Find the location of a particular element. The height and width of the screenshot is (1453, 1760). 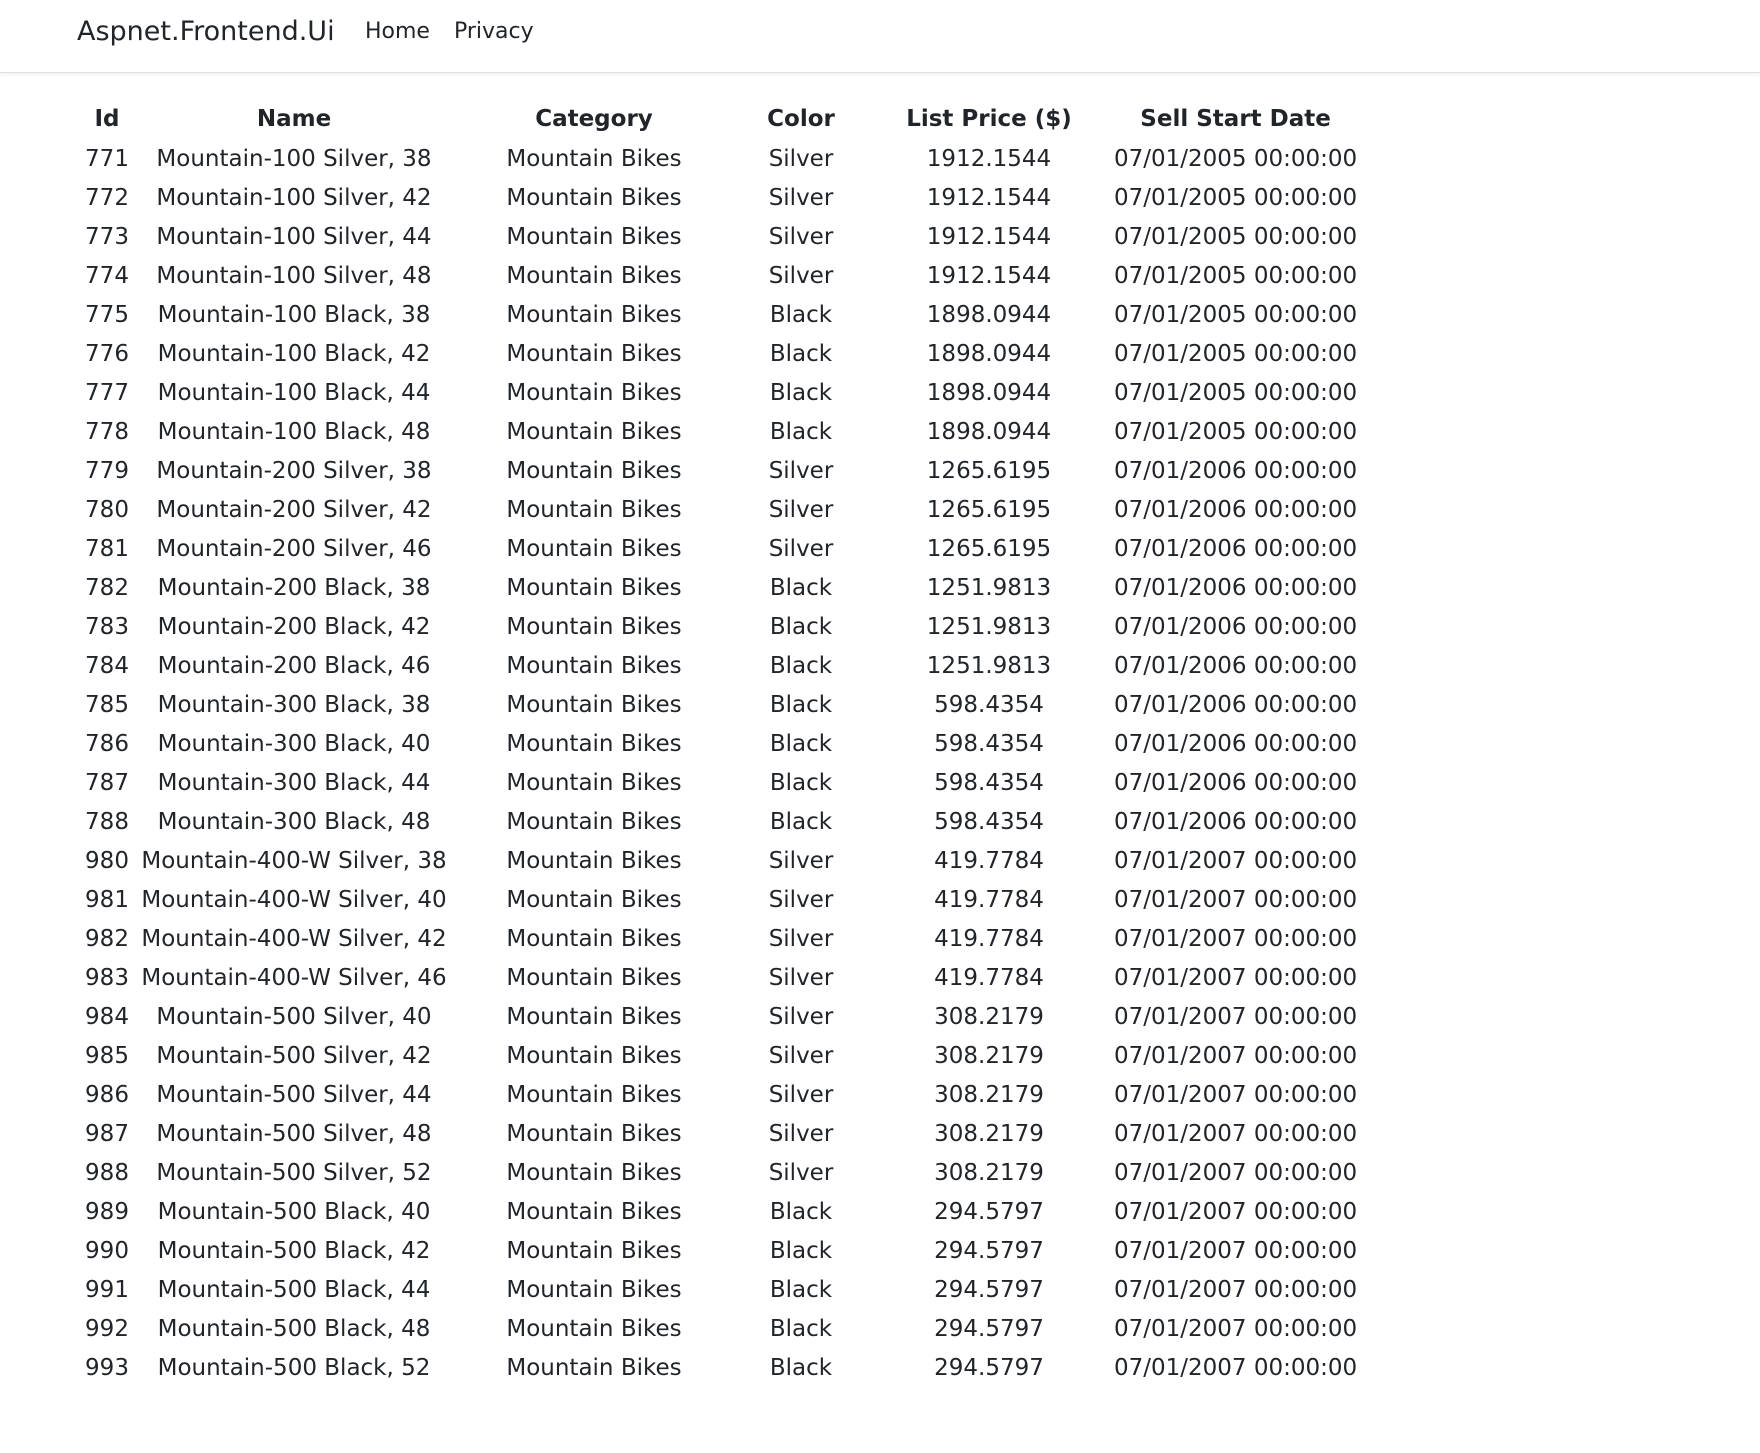

cell-name: Mountain-300 Black, 38 is located at coordinates (294, 704).